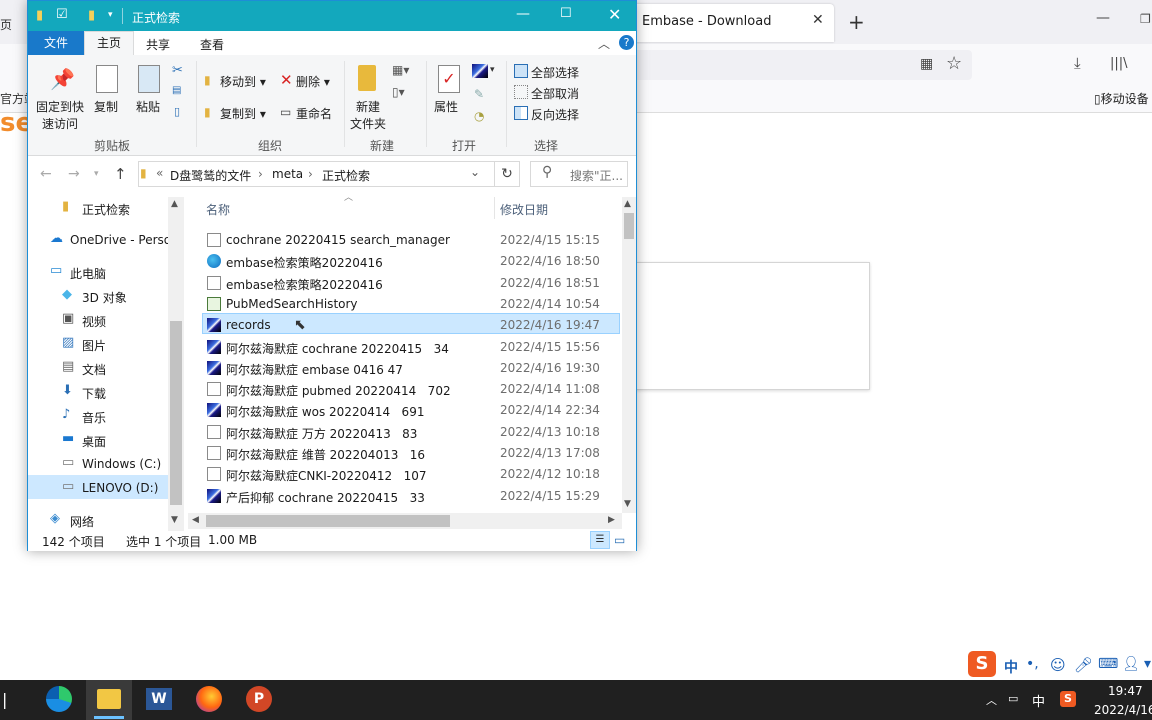 The height and width of the screenshot is (720, 1152). Describe the element at coordinates (119, 521) in the screenshot. I see `nav-item: 网络` at that location.